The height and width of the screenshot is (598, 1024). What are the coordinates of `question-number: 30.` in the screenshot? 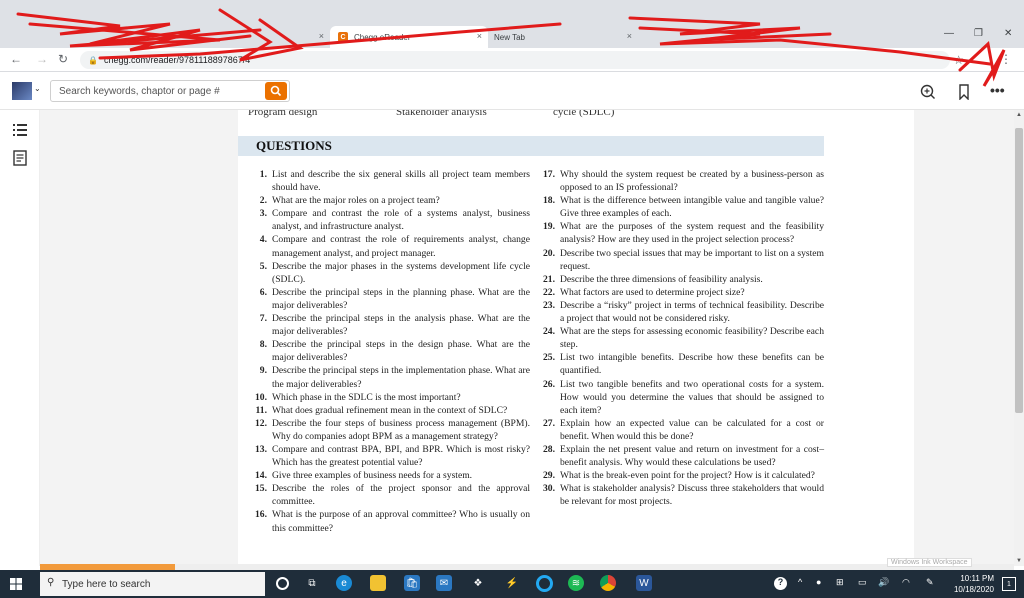 It's located at (549, 489).